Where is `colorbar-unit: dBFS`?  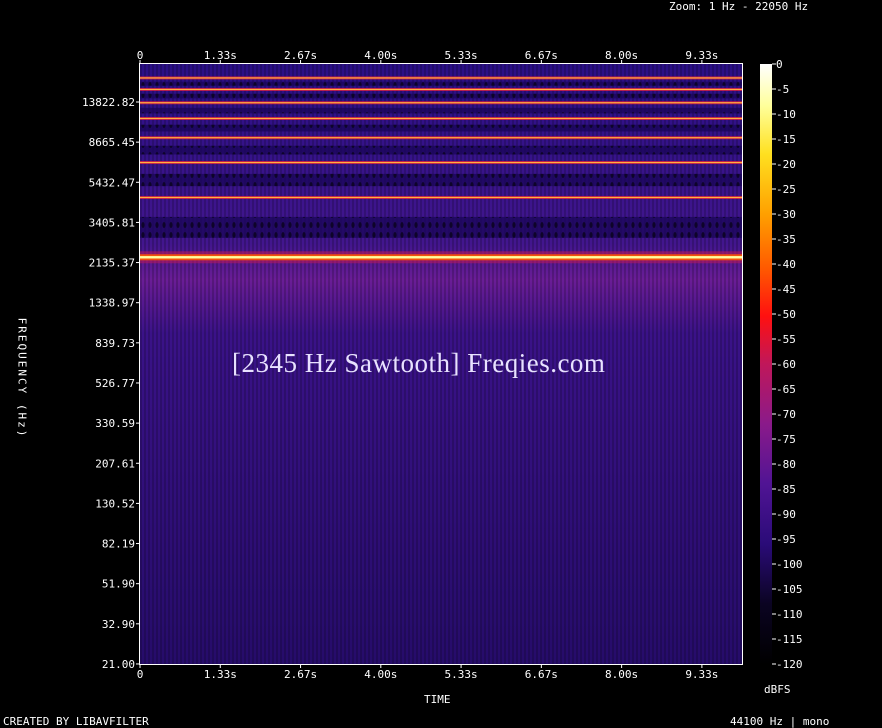 colorbar-unit: dBFS is located at coordinates (777, 689).